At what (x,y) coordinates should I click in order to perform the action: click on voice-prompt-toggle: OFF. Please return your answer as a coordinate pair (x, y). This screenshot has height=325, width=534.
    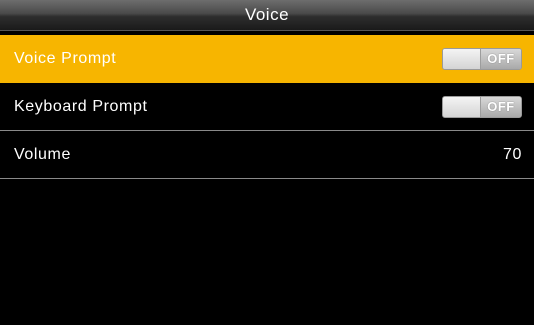
    Looking at the image, I should click on (482, 58).